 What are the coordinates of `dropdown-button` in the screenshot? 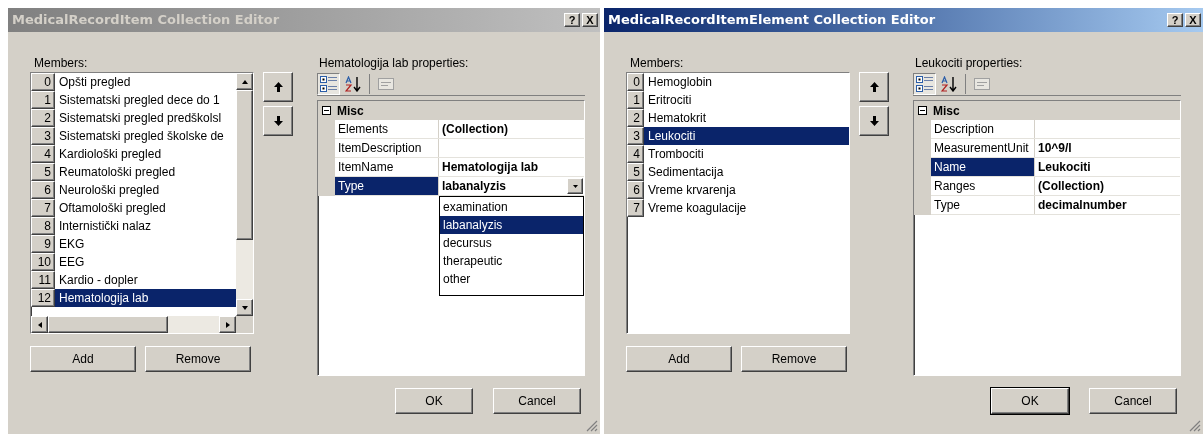 It's located at (575, 186).